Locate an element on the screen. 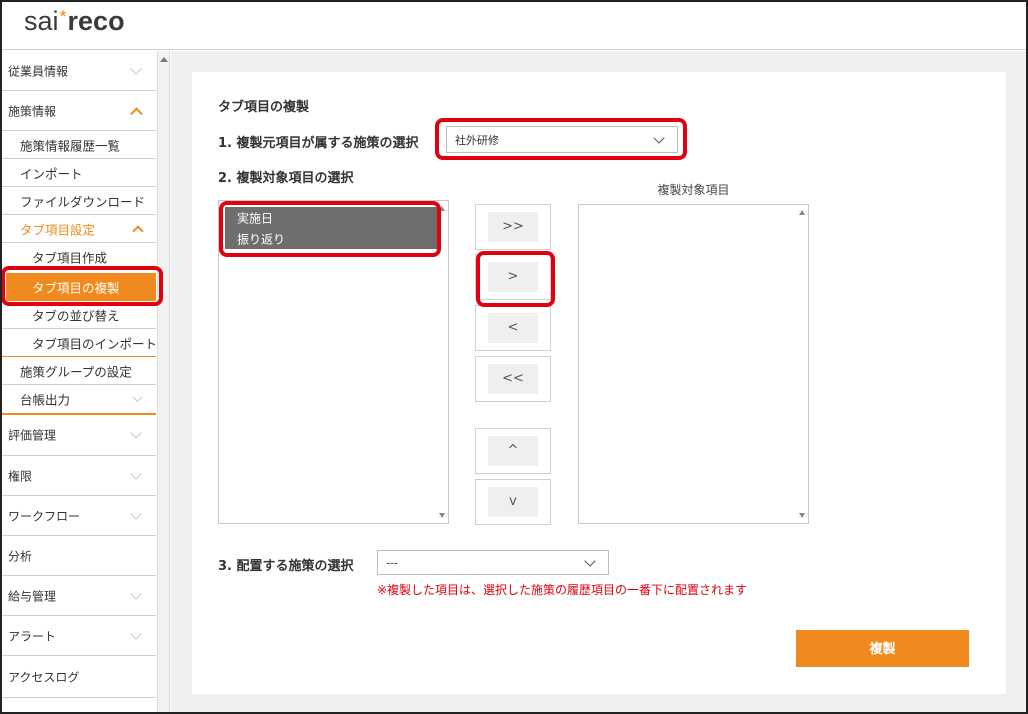  move-all-left-button-frame: << is located at coordinates (513, 379).